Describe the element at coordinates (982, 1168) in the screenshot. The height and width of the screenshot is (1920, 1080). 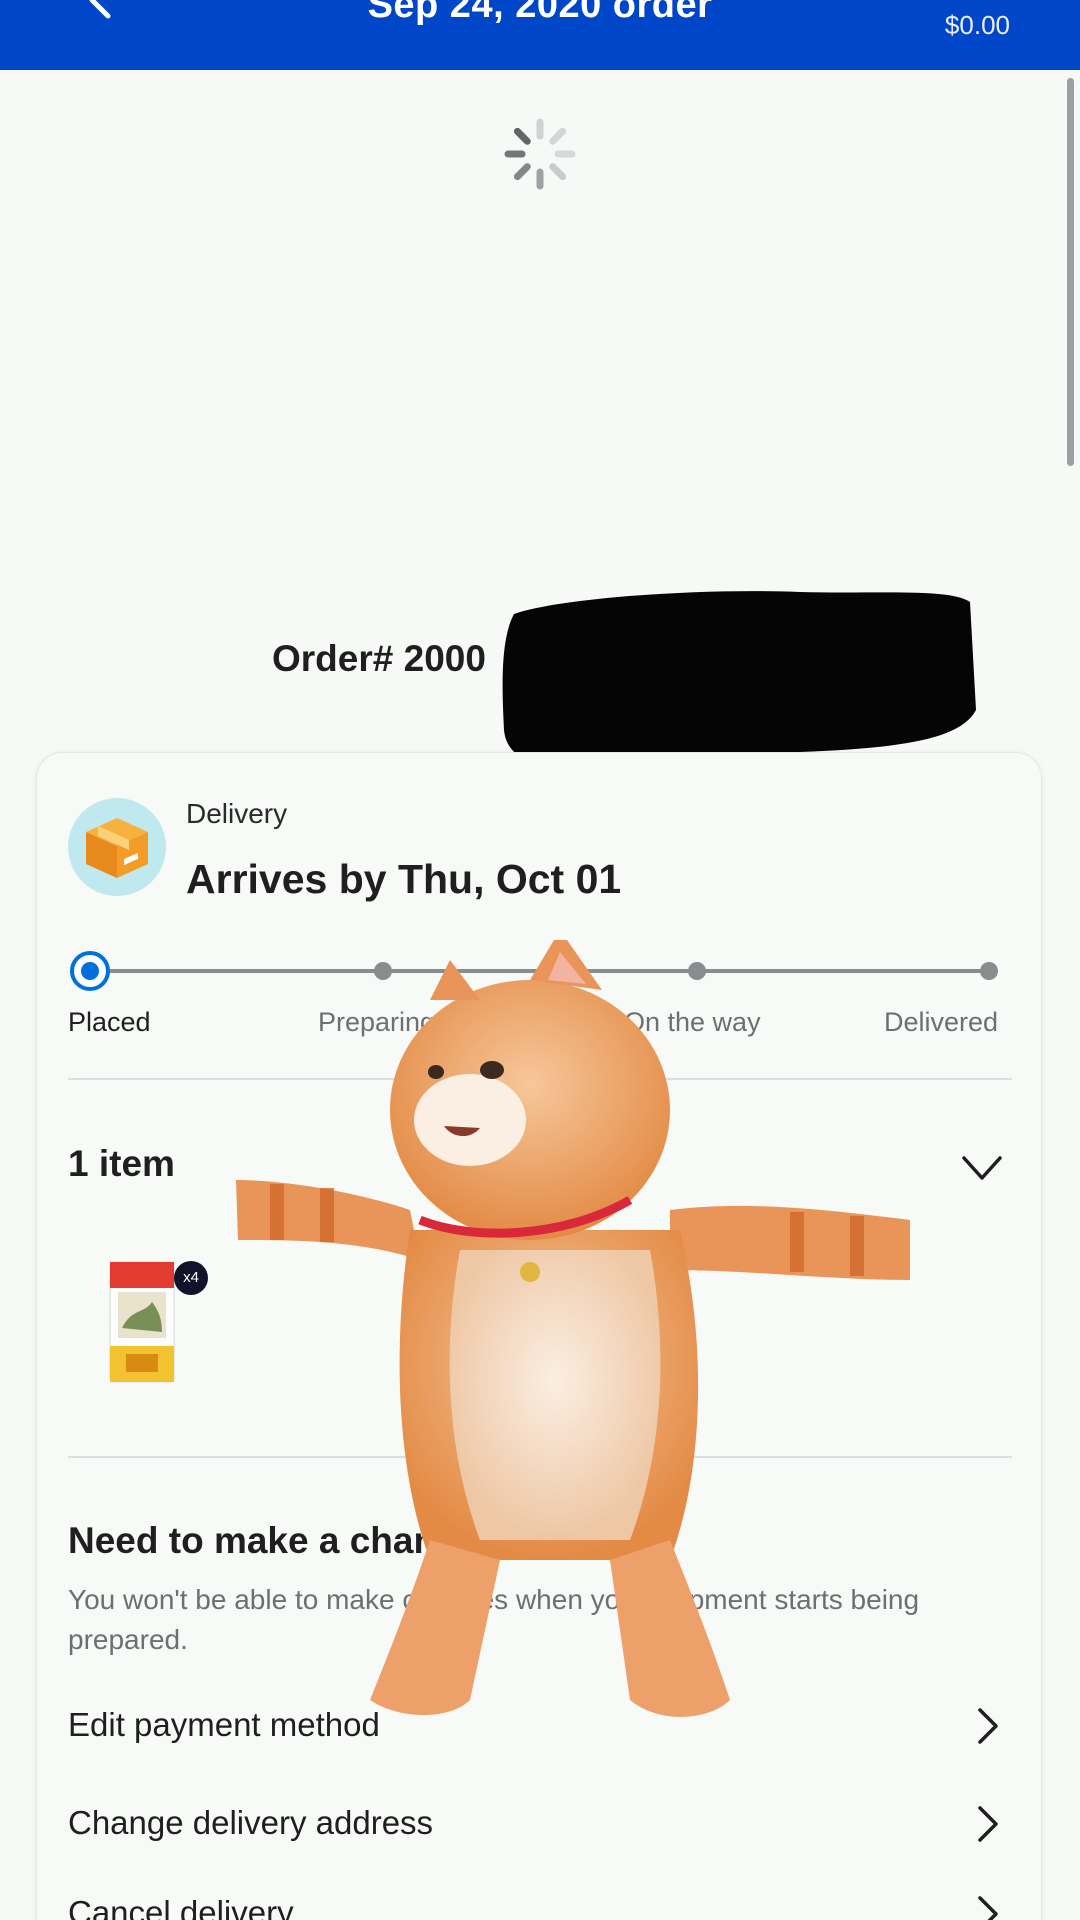
I see `chevron-down-icon` at that location.